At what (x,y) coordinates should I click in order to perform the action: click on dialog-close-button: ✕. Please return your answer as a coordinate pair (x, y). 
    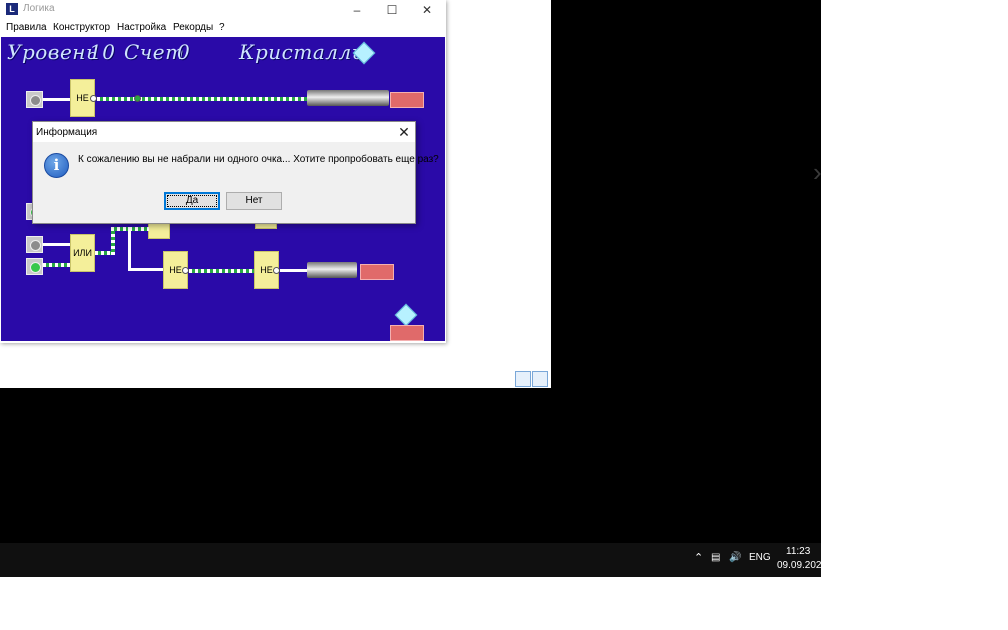
    Looking at the image, I should click on (404, 132).